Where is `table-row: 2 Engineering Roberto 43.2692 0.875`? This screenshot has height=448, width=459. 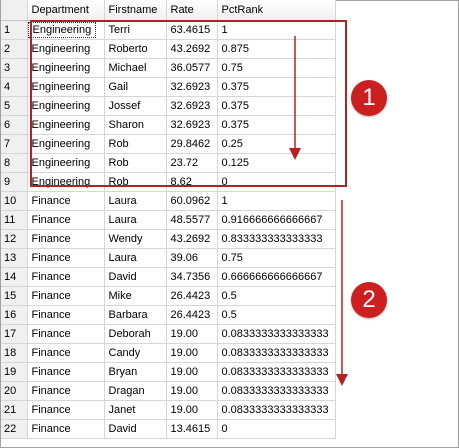 table-row: 2 Engineering Roberto 43.2692 0.875 is located at coordinates (168, 49).